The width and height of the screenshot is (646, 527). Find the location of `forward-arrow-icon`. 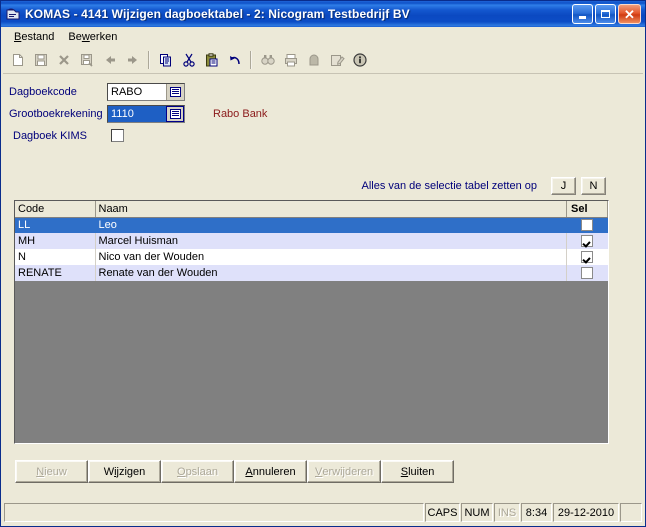

forward-arrow-icon is located at coordinates (132, 60).